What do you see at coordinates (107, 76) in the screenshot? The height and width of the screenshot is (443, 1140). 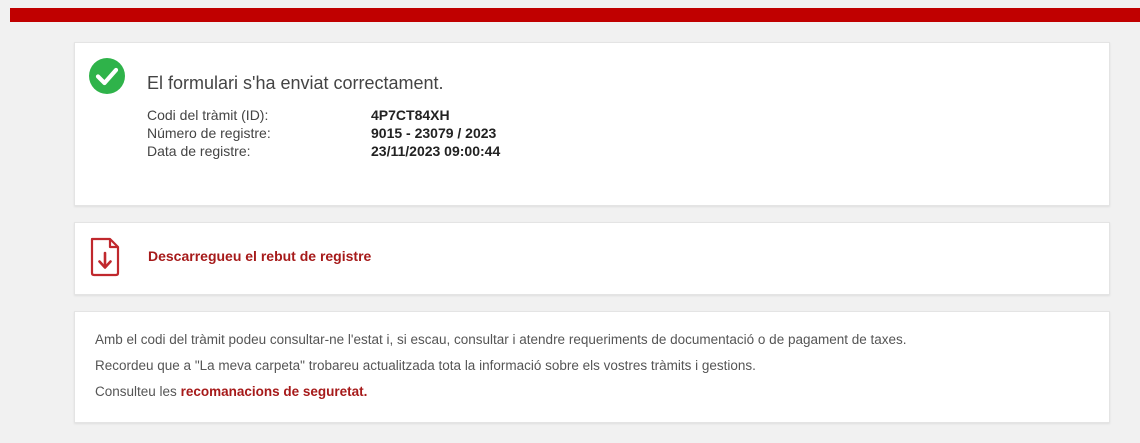 I see `check-circle-icon` at bounding box center [107, 76].